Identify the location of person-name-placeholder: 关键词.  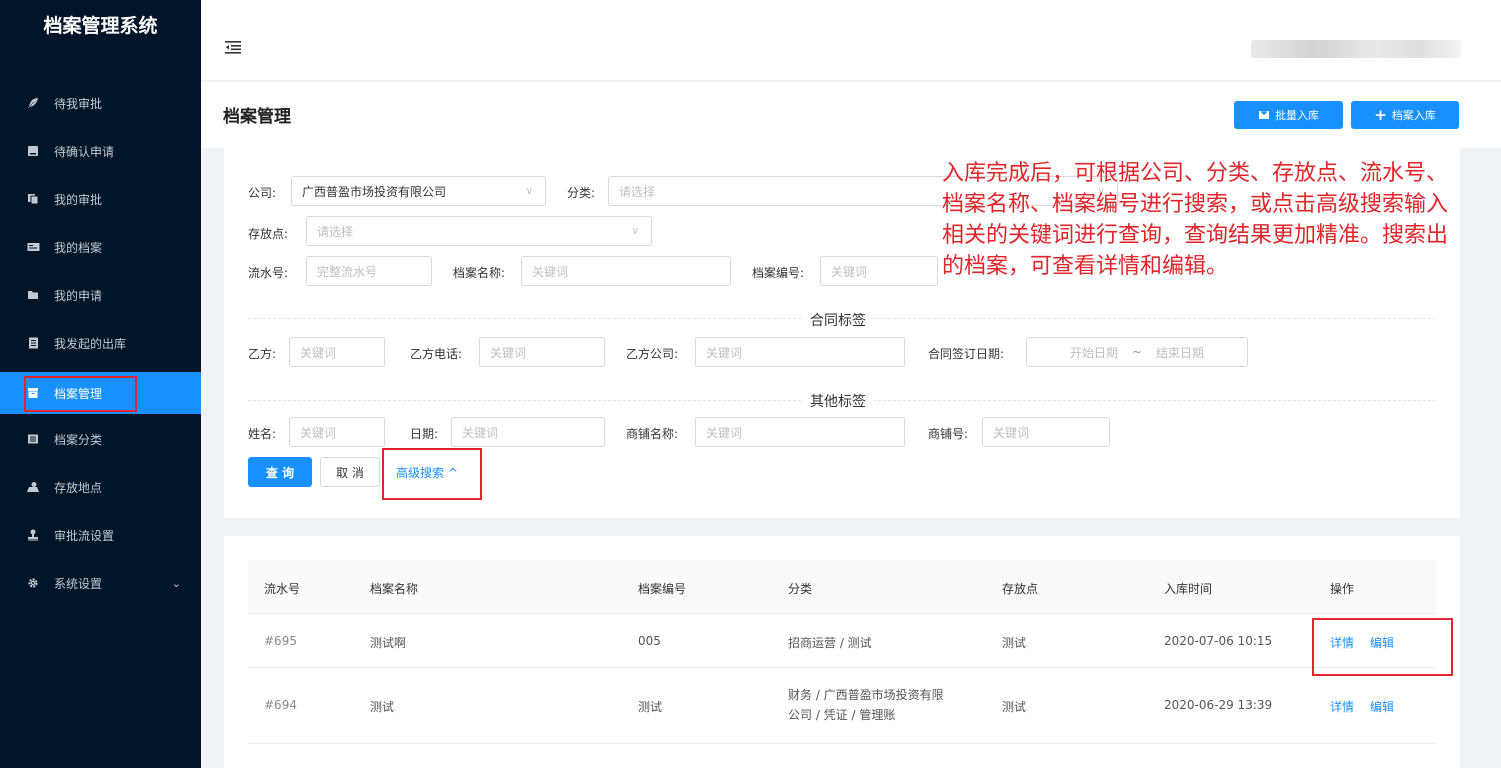
(318, 432).